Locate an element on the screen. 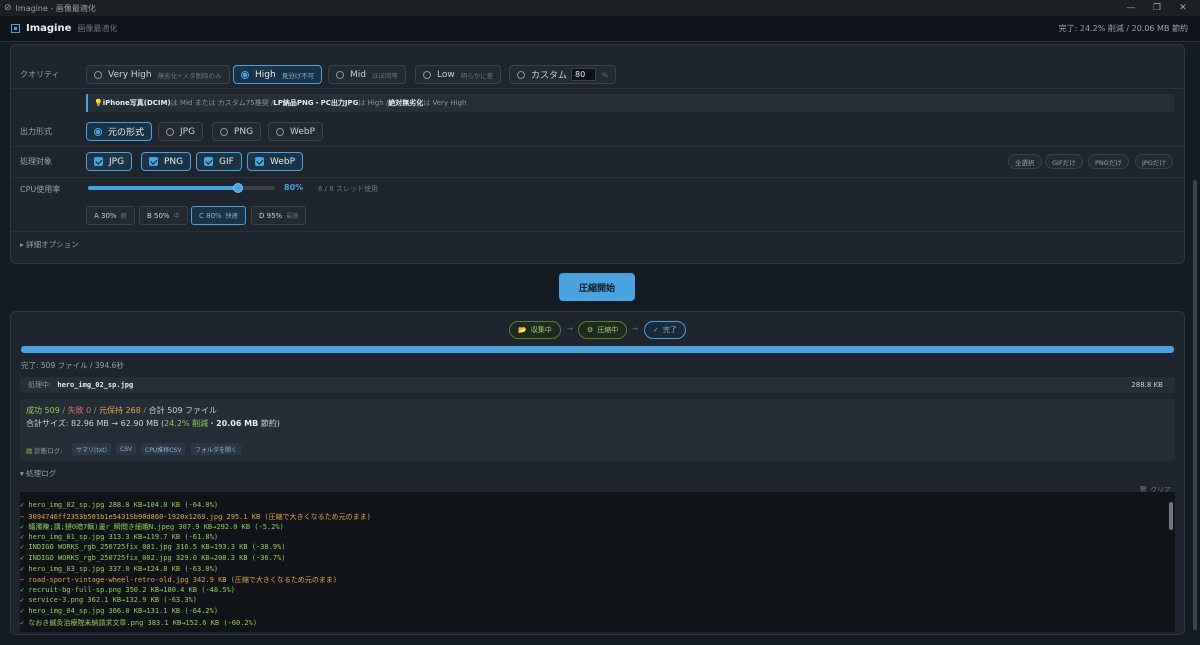 This screenshot has width=1200, height=645. preset-label: A 30% is located at coordinates (105, 215).